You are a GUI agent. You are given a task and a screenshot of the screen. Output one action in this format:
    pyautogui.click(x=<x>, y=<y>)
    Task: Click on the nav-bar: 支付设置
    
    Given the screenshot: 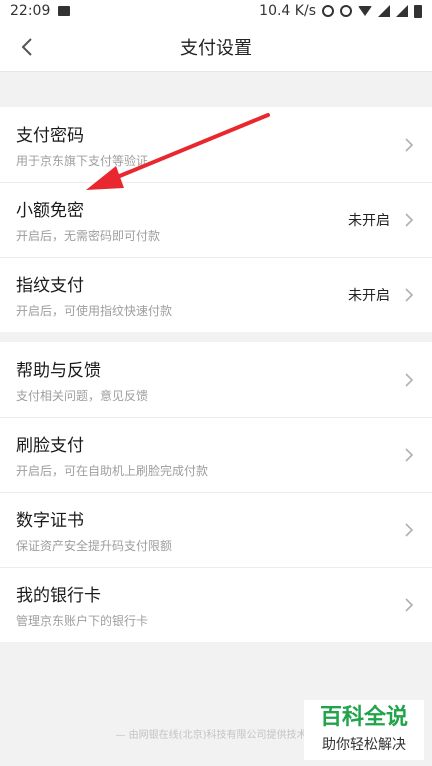 What is the action you would take?
    pyautogui.click(x=216, y=47)
    